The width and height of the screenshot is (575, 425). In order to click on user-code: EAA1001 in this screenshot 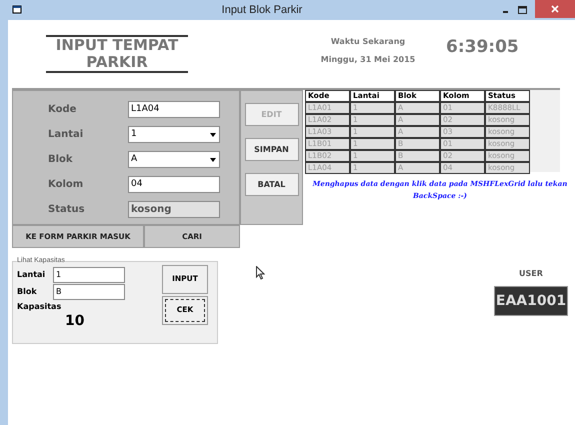, I will do `click(531, 301)`.